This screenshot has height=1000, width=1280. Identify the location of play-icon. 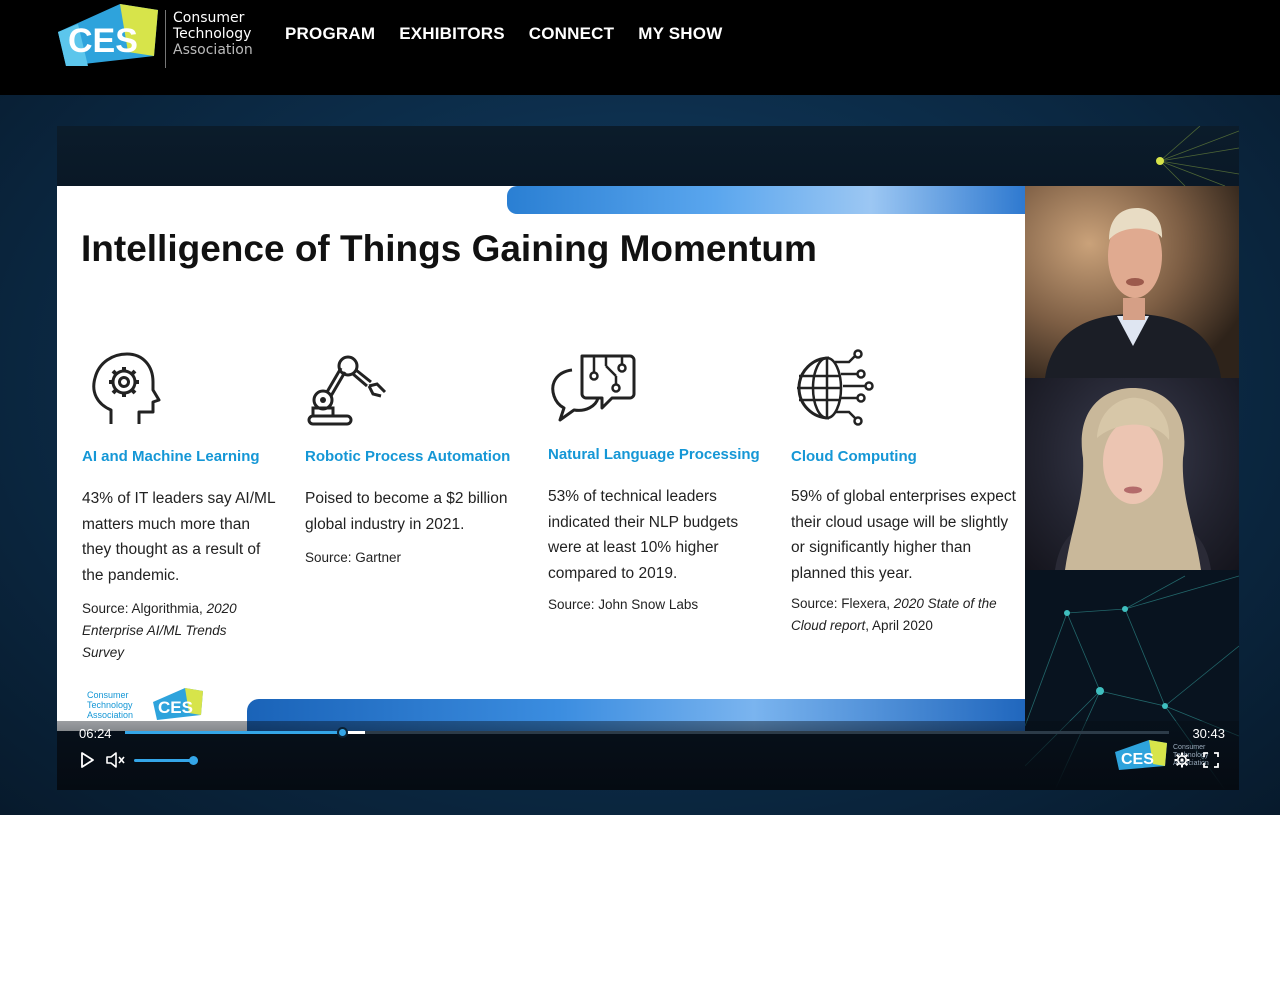
(87, 760).